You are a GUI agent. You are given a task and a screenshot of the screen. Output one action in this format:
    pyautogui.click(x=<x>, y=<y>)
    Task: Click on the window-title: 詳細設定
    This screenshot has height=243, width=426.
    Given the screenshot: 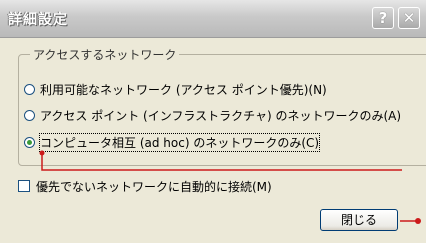 What is the action you would take?
    pyautogui.click(x=38, y=20)
    